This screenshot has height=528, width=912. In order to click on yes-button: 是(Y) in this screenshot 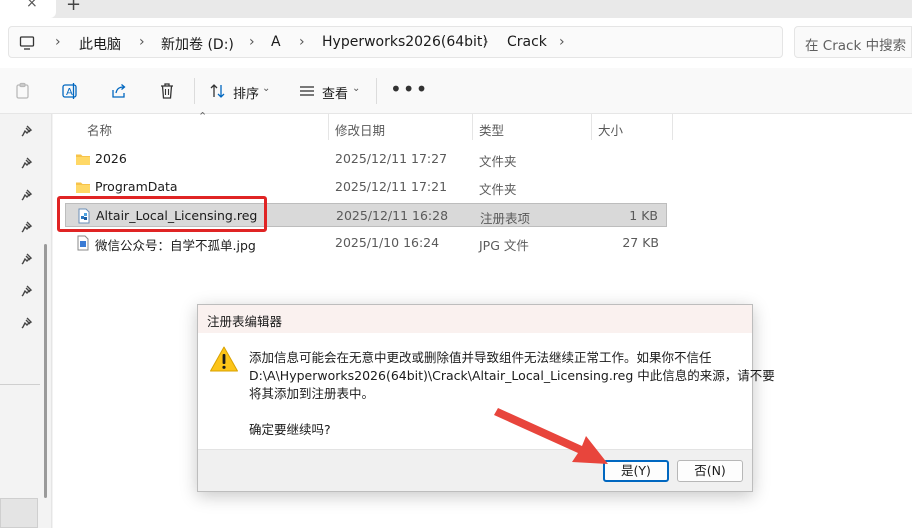, I will do `click(636, 471)`.